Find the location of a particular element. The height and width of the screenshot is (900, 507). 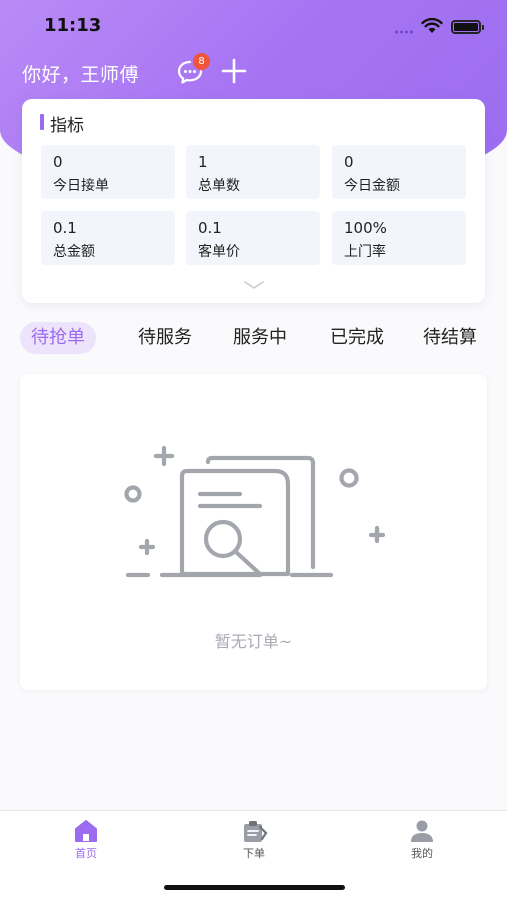

metrics-title: 指标 is located at coordinates (62, 123).